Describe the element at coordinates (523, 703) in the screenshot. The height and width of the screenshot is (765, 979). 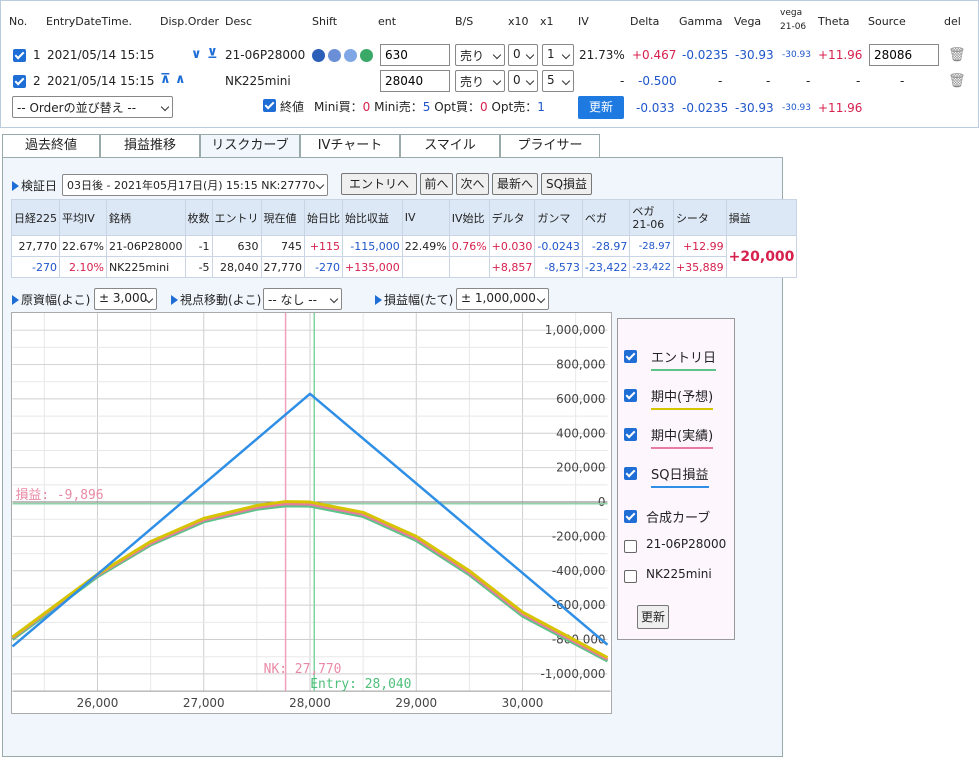
I see `x-tick-label: 30,000` at that location.